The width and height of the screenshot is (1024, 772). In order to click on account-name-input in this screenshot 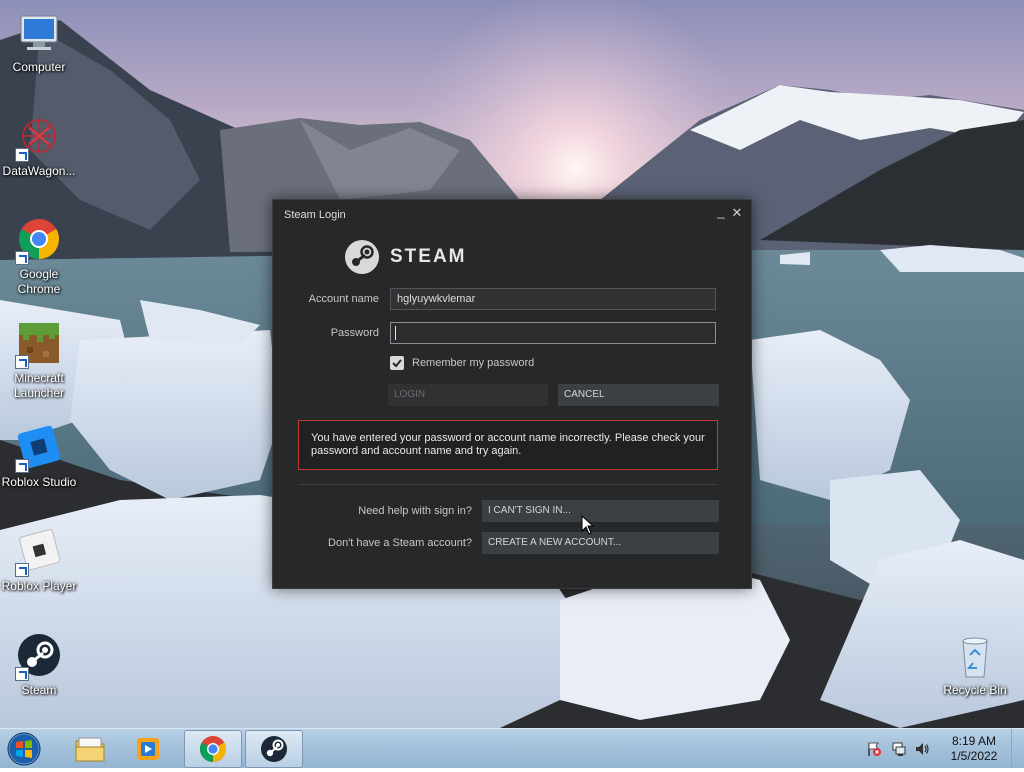, I will do `click(553, 299)`.